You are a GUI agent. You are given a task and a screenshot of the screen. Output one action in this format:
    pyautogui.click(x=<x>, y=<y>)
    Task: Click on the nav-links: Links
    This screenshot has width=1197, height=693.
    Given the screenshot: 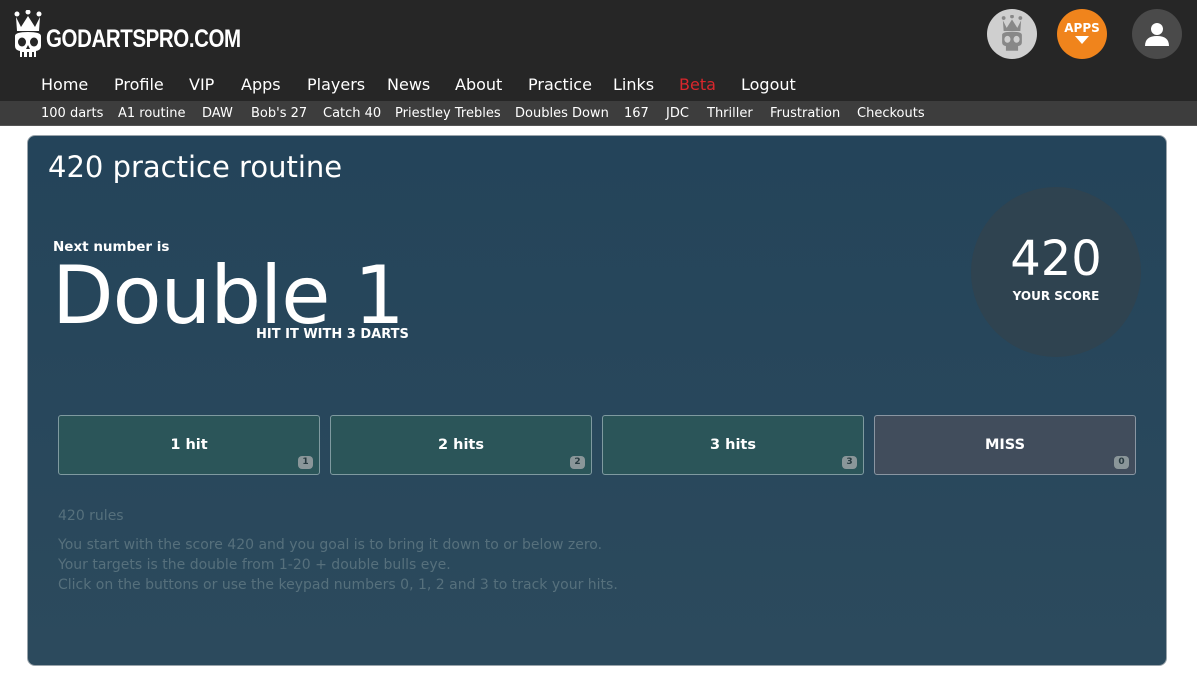 What is the action you would take?
    pyautogui.click(x=633, y=85)
    